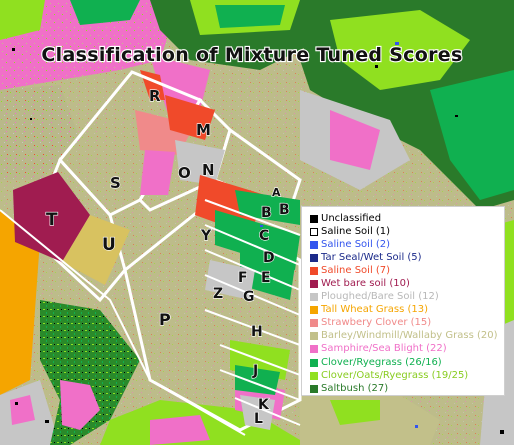 Image resolution: width=514 pixels, height=445 pixels. Describe the element at coordinates (115, 183) in the screenshot. I see `field-label: S` at that location.